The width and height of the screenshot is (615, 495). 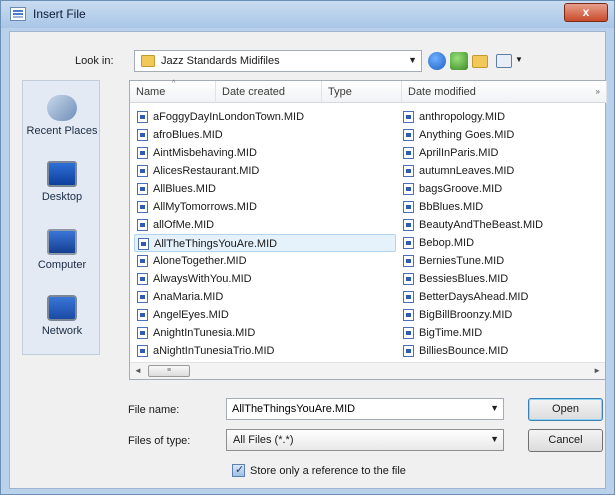 I want to click on file-name: BilliesBounce.MID, so click(x=464, y=351).